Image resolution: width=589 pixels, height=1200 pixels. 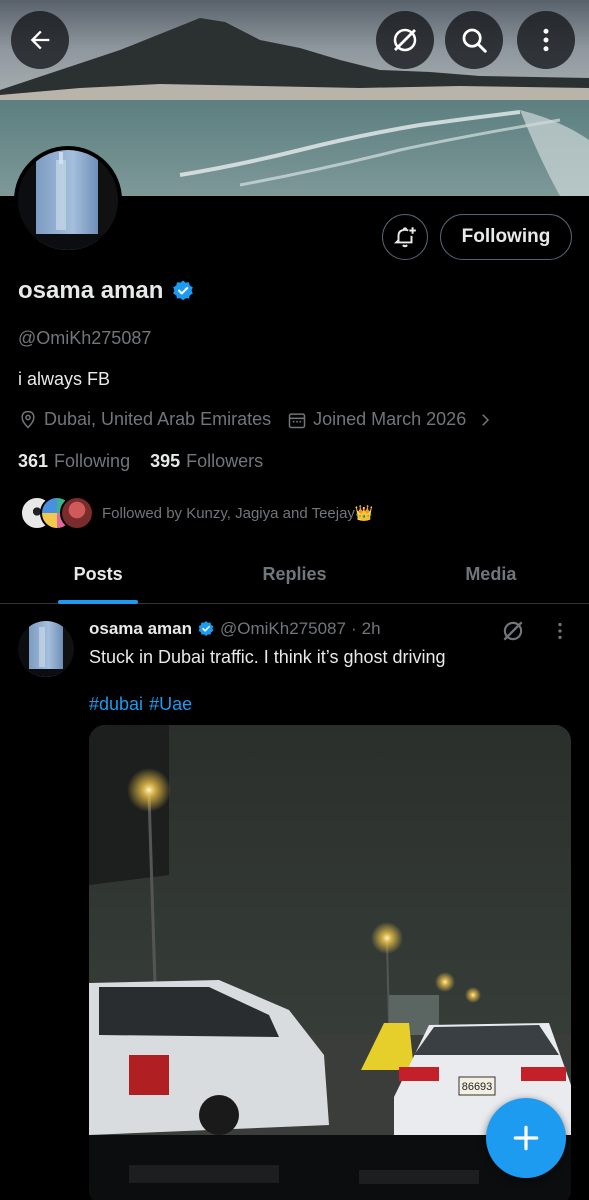 I want to click on more-button, so click(x=546, y=40).